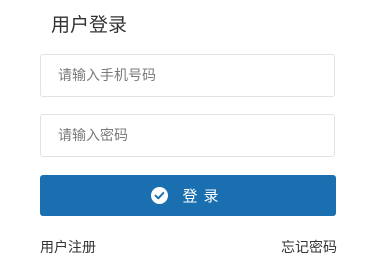 This screenshot has width=368, height=271. Describe the element at coordinates (160, 195) in the screenshot. I see `check-circle-icon` at that location.